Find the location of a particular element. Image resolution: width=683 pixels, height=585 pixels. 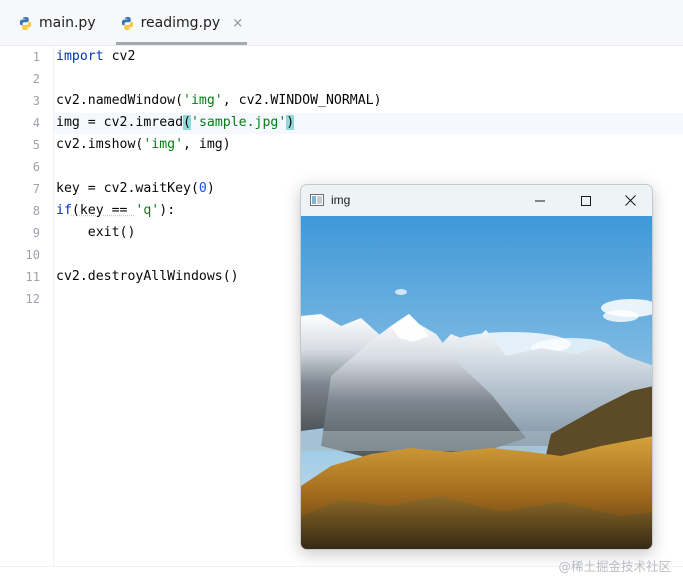

line-number: 8 is located at coordinates (36, 211).